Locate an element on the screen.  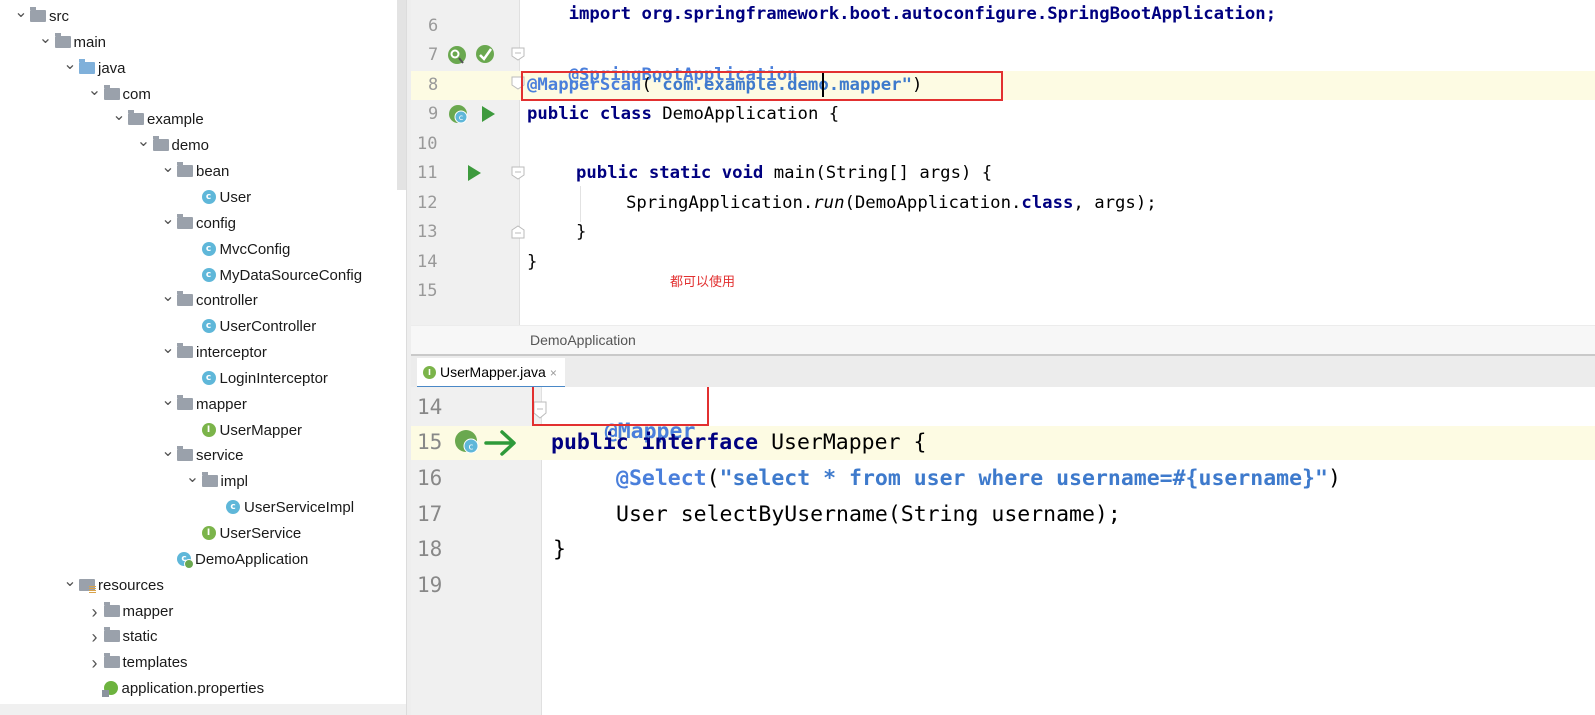
tree-item: › templates is located at coordinates (137, 663).